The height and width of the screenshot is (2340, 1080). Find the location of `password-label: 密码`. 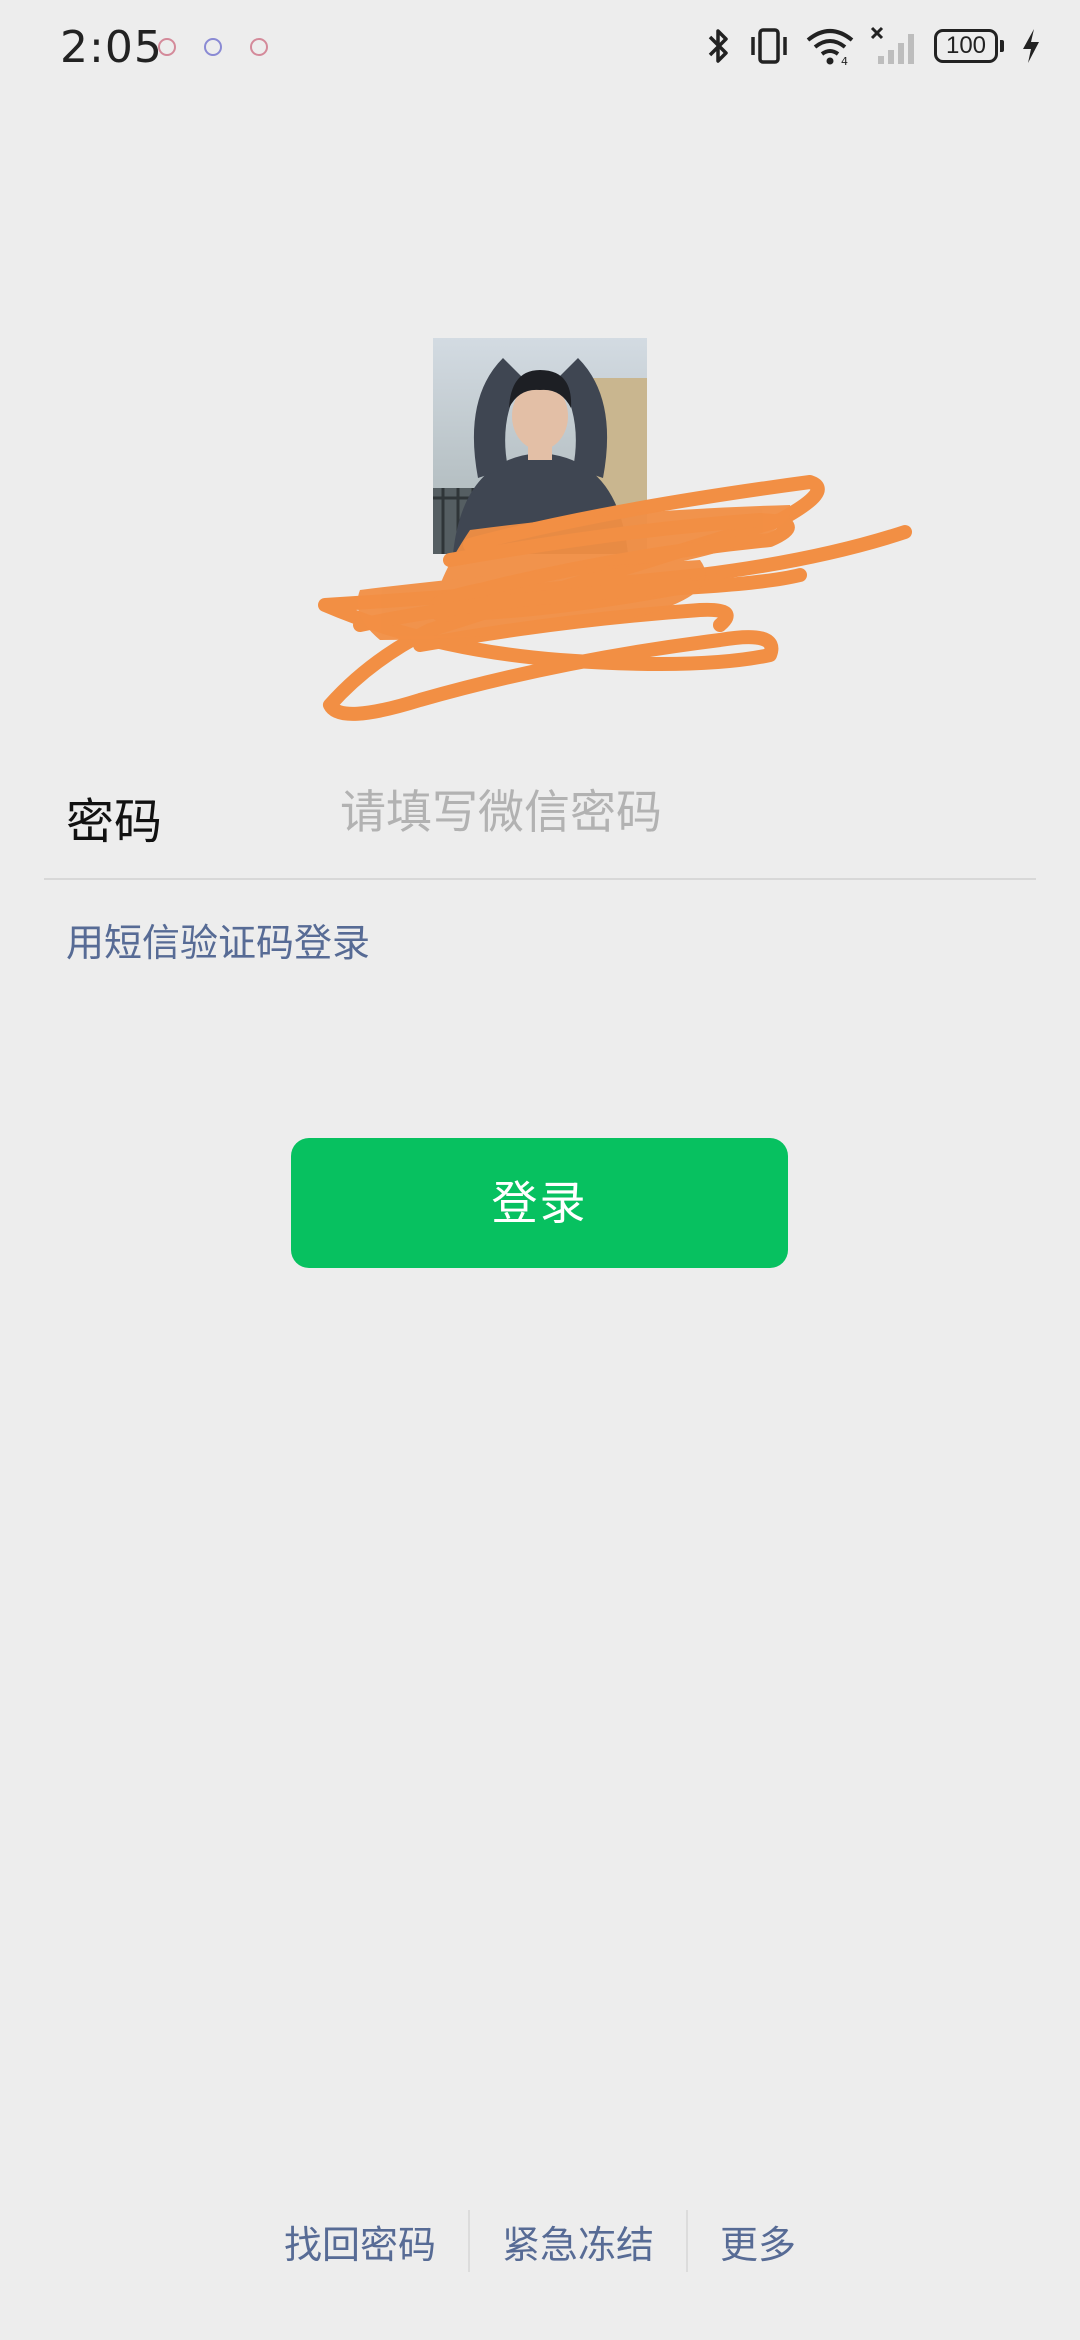

password-label: 密码 is located at coordinates (114, 822).